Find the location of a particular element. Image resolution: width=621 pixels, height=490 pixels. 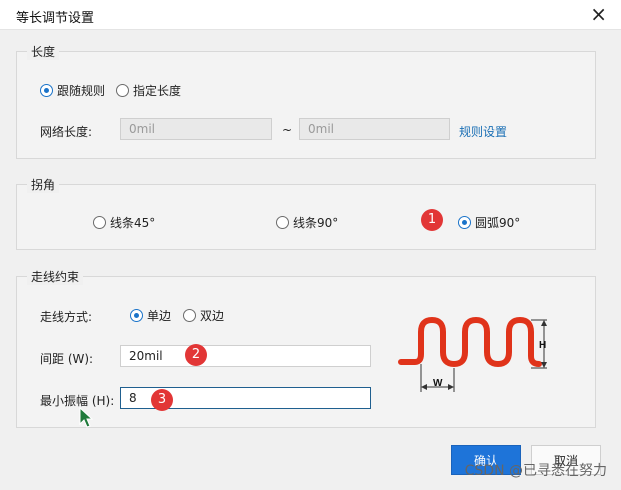

max-length-input is located at coordinates (374, 129).